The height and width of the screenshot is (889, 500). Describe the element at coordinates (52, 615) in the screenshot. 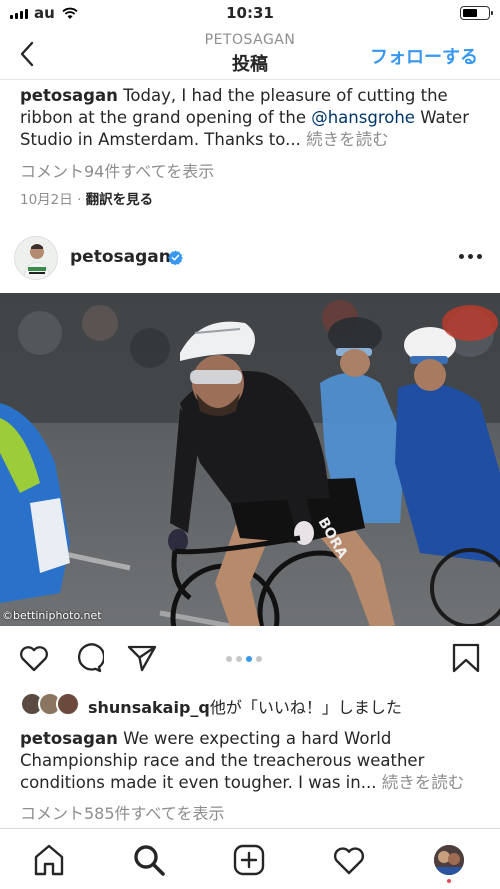

I see `photo-credit: ©bettiniphoto.net` at that location.